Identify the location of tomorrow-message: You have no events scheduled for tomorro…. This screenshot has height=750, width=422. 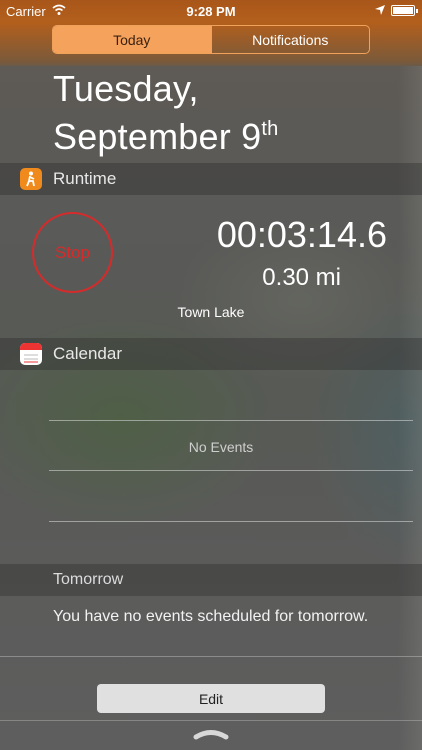
(211, 616).